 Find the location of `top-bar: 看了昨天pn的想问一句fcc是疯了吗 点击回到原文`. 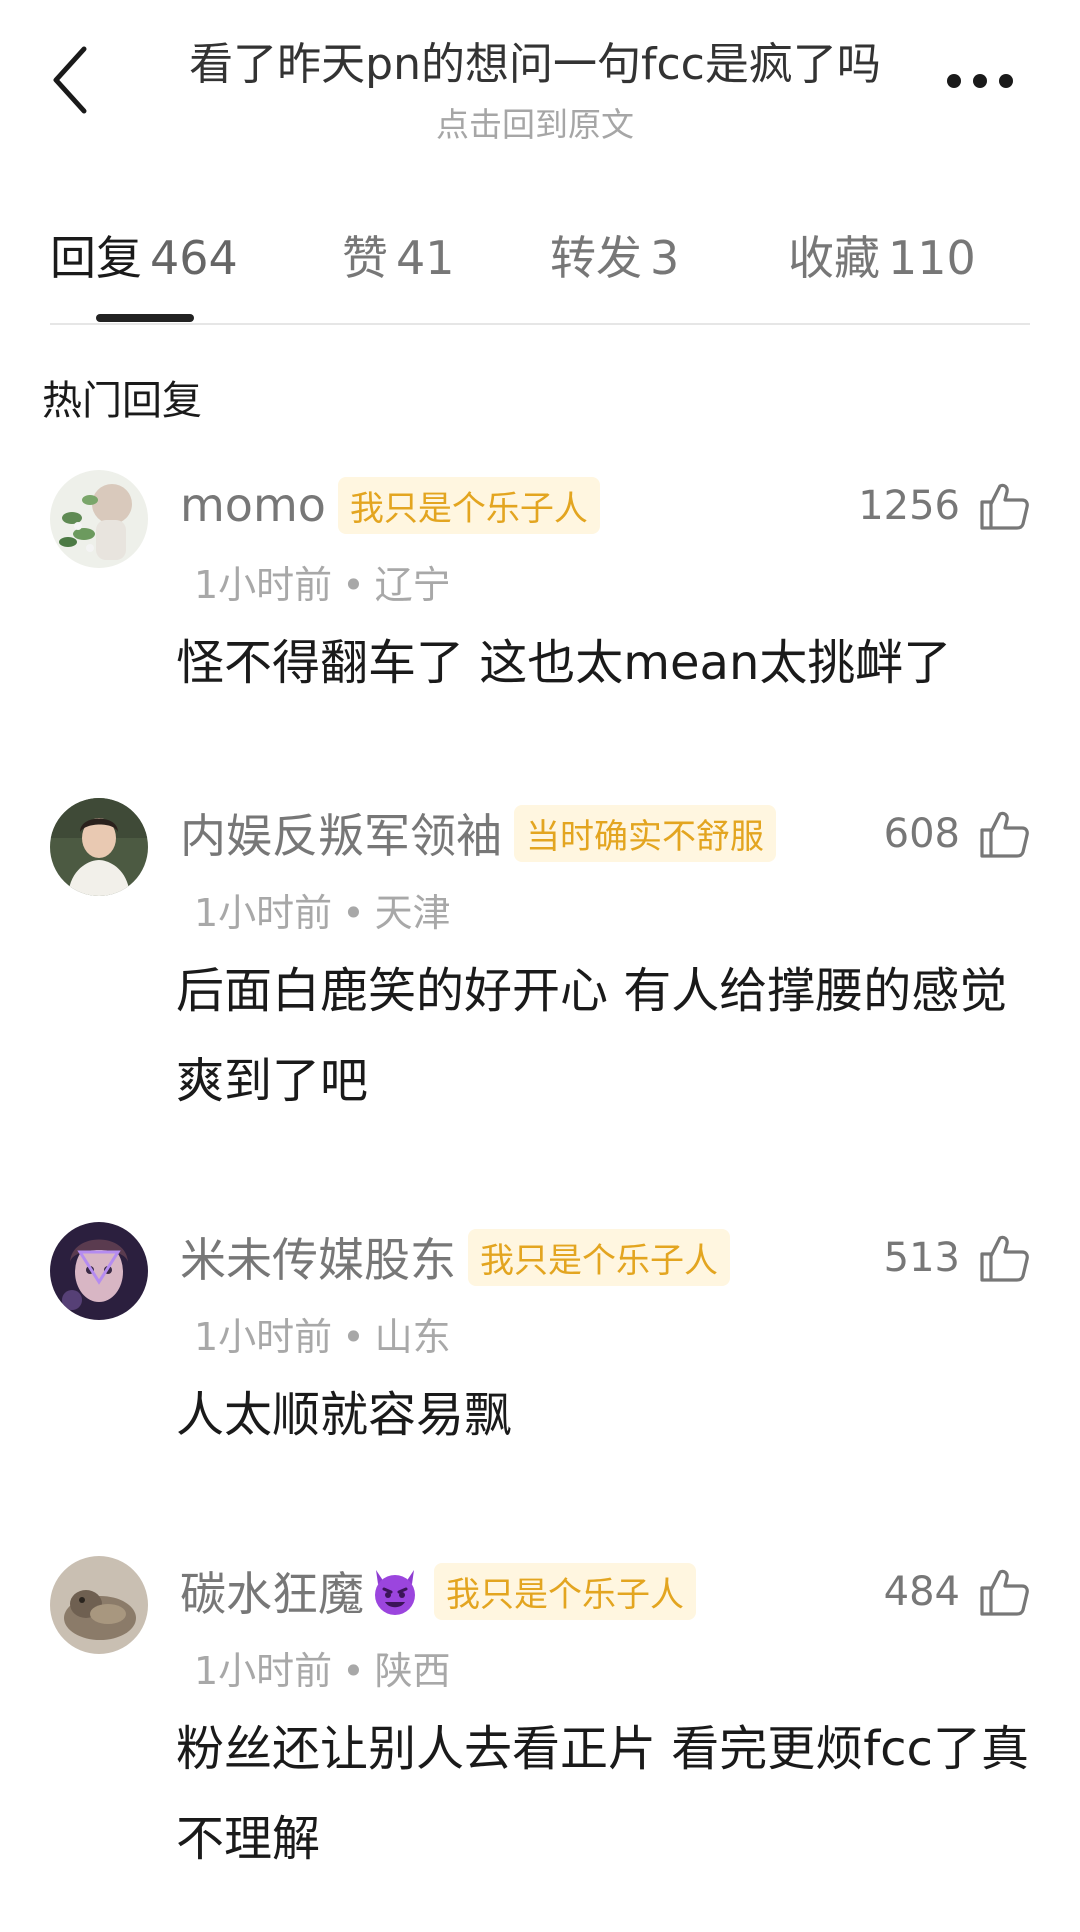

top-bar: 看了昨天pn的想问一句fcc是疯了吗 点击回到原文 is located at coordinates (540, 80).